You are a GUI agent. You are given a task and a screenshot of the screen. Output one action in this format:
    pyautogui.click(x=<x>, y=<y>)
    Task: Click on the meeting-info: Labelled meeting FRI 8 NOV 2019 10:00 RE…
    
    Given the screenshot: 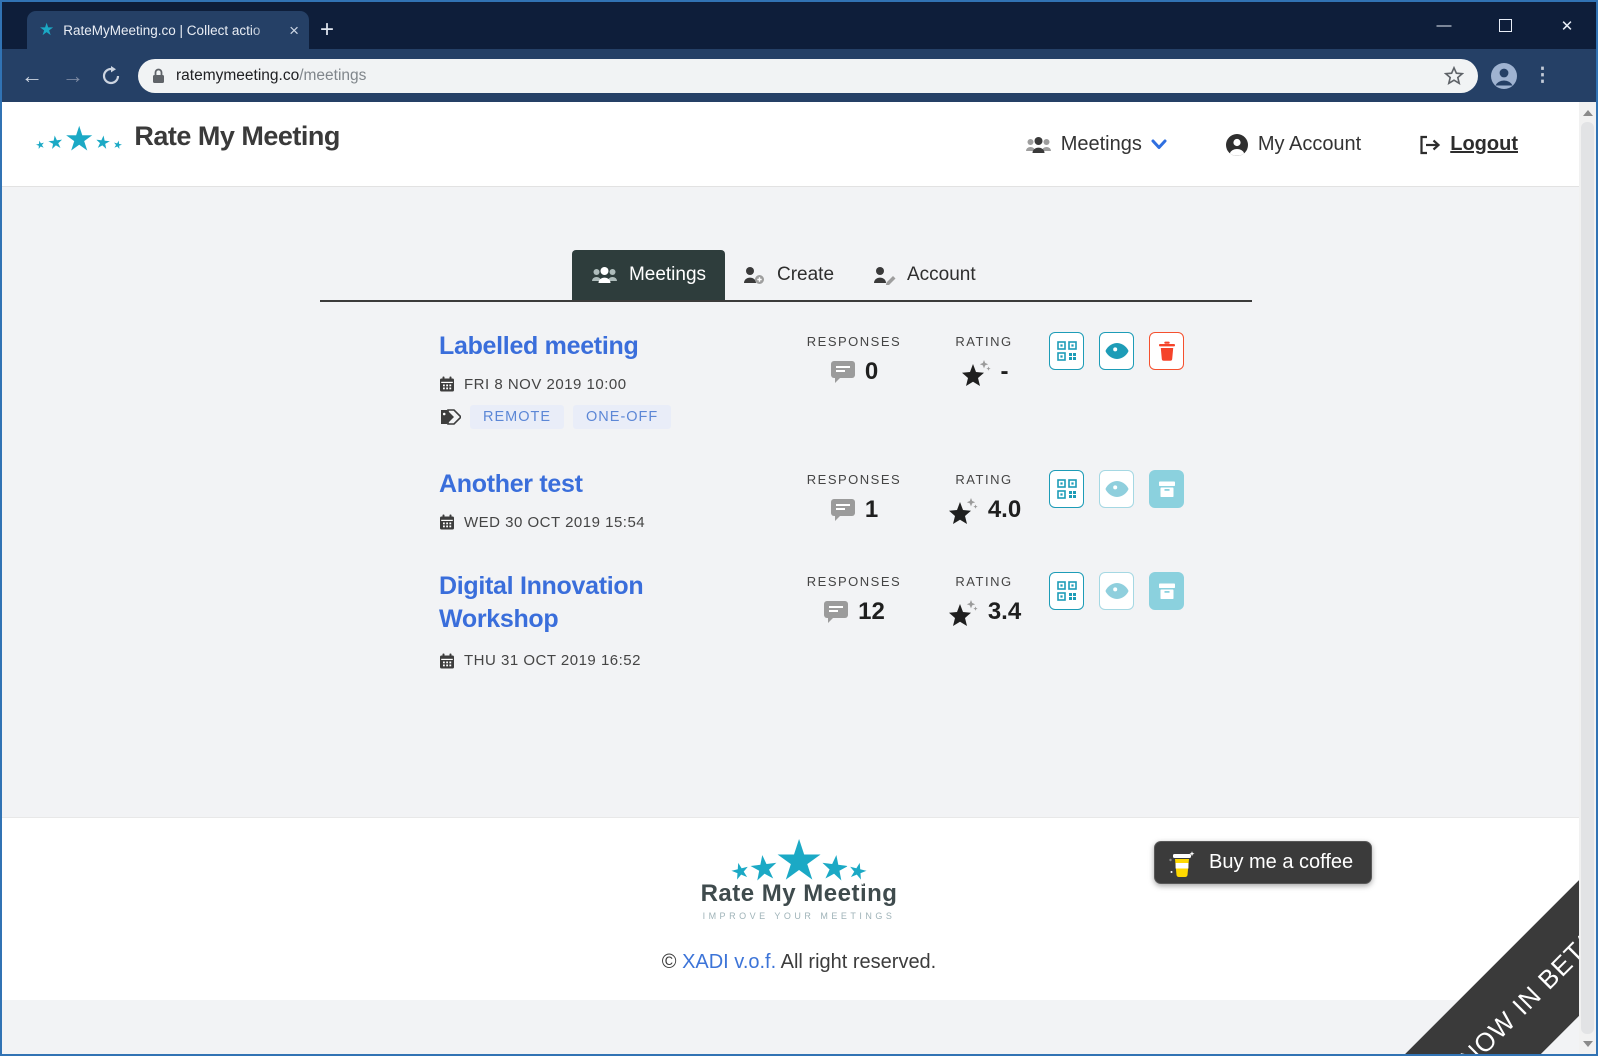 What is the action you would take?
    pyautogui.click(x=614, y=379)
    